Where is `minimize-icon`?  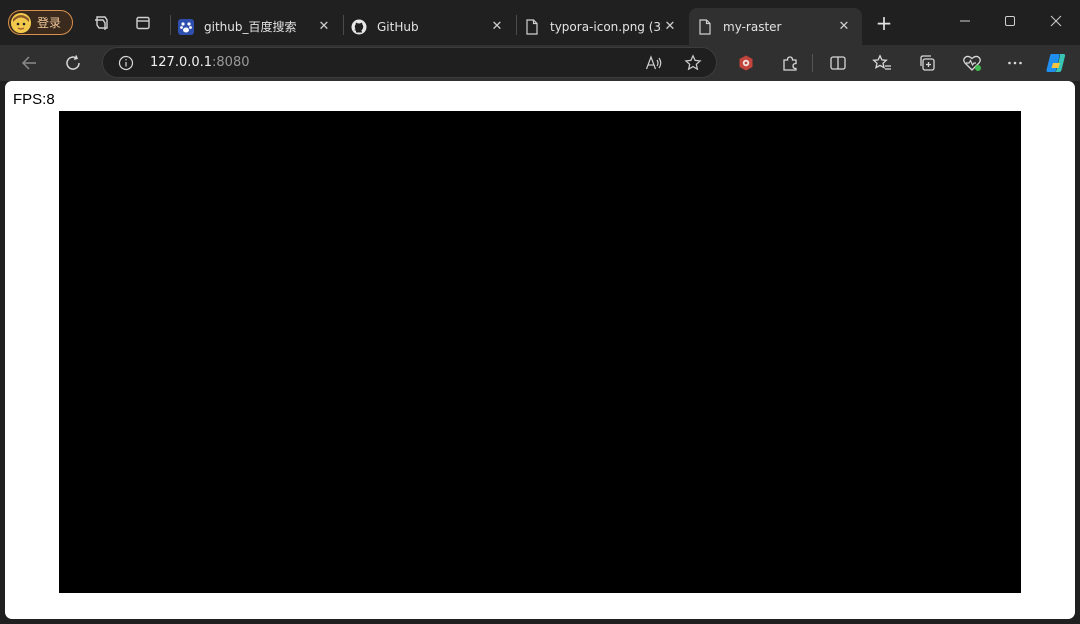
minimize-icon is located at coordinates (965, 21).